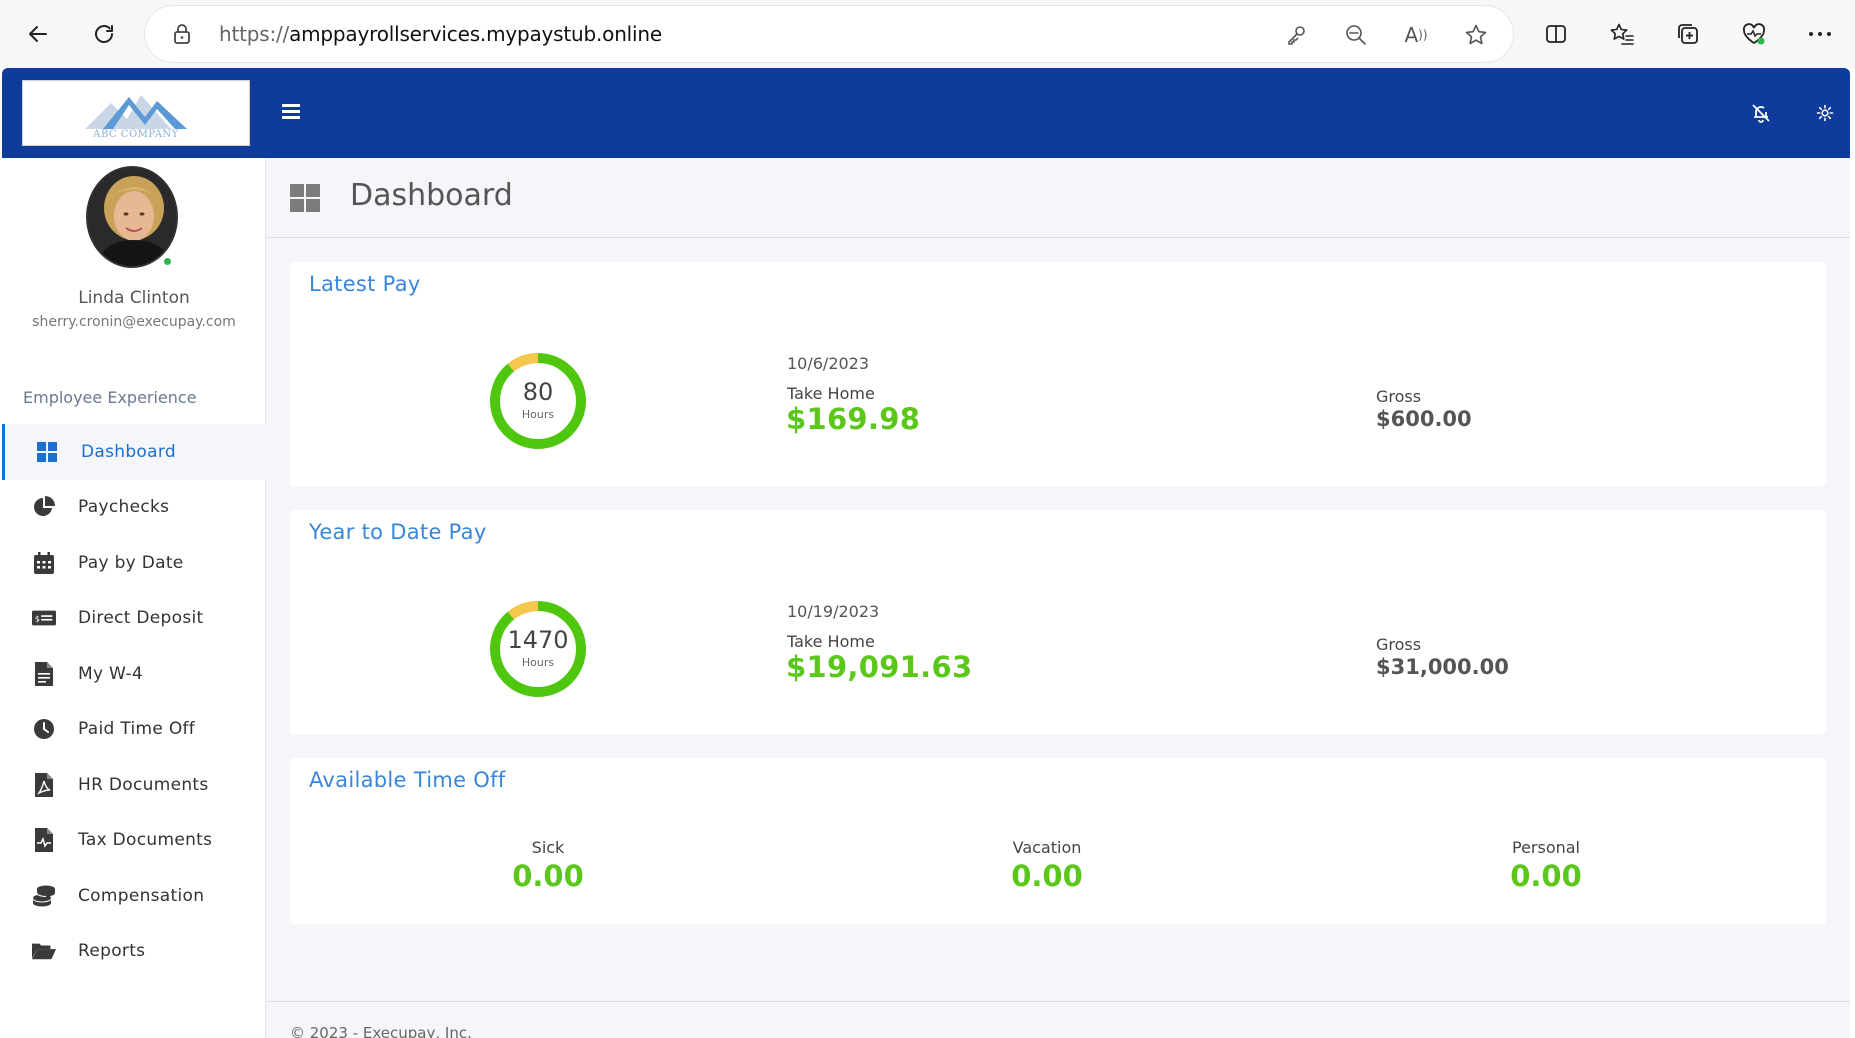  What do you see at coordinates (538, 640) in the screenshot?
I see `ytd-hours-value: 1470` at bounding box center [538, 640].